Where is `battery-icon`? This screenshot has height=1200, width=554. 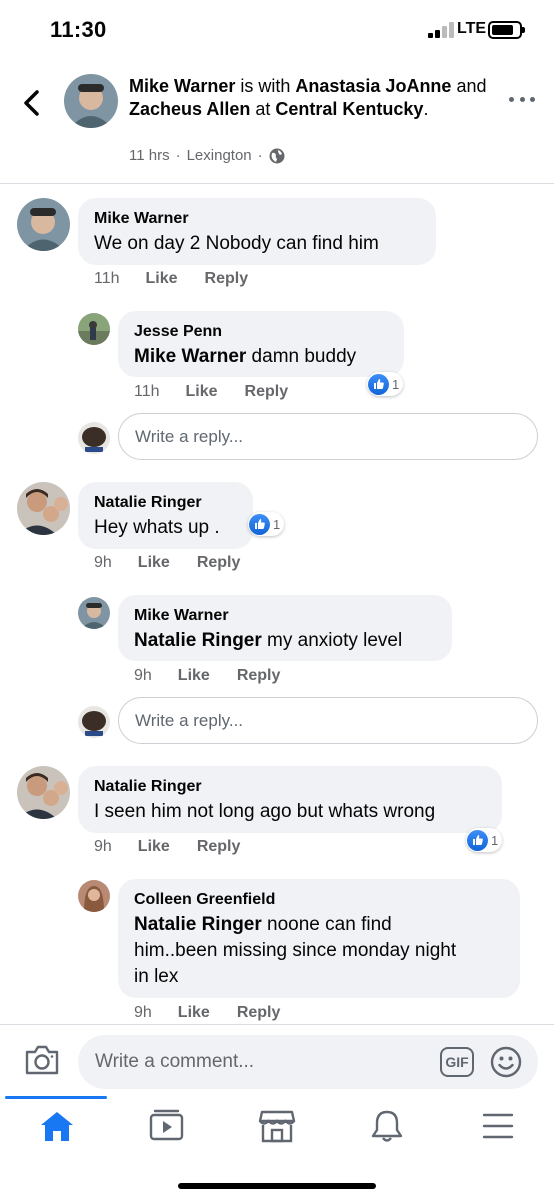 battery-icon is located at coordinates (506, 30).